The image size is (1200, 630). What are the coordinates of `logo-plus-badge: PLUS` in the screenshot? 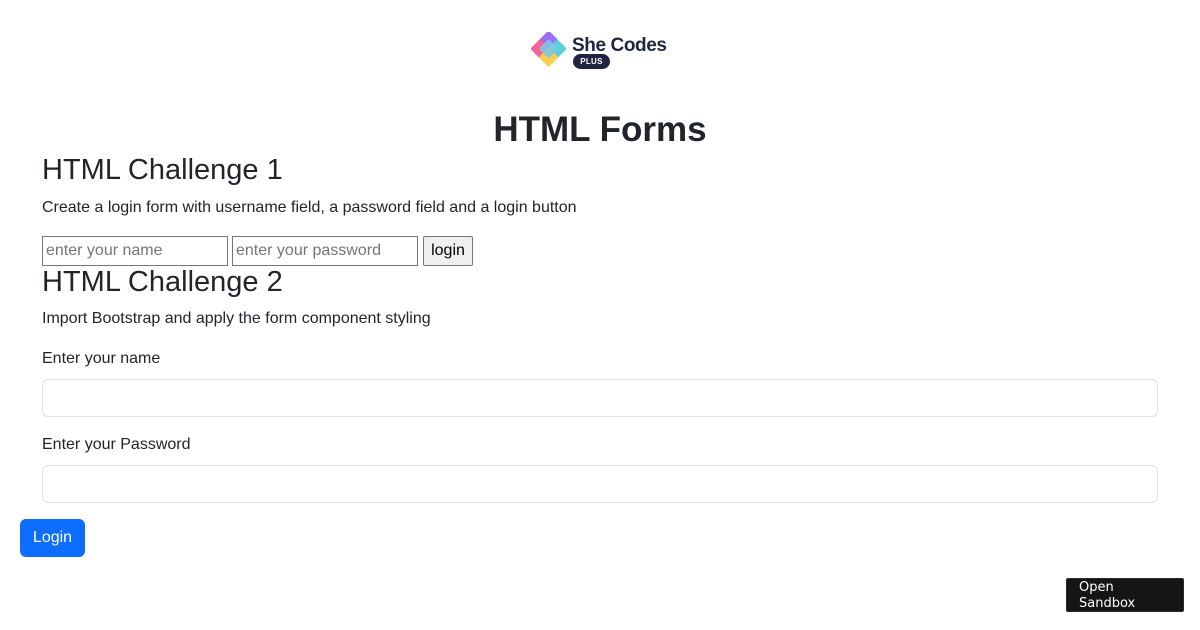 It's located at (591, 61).